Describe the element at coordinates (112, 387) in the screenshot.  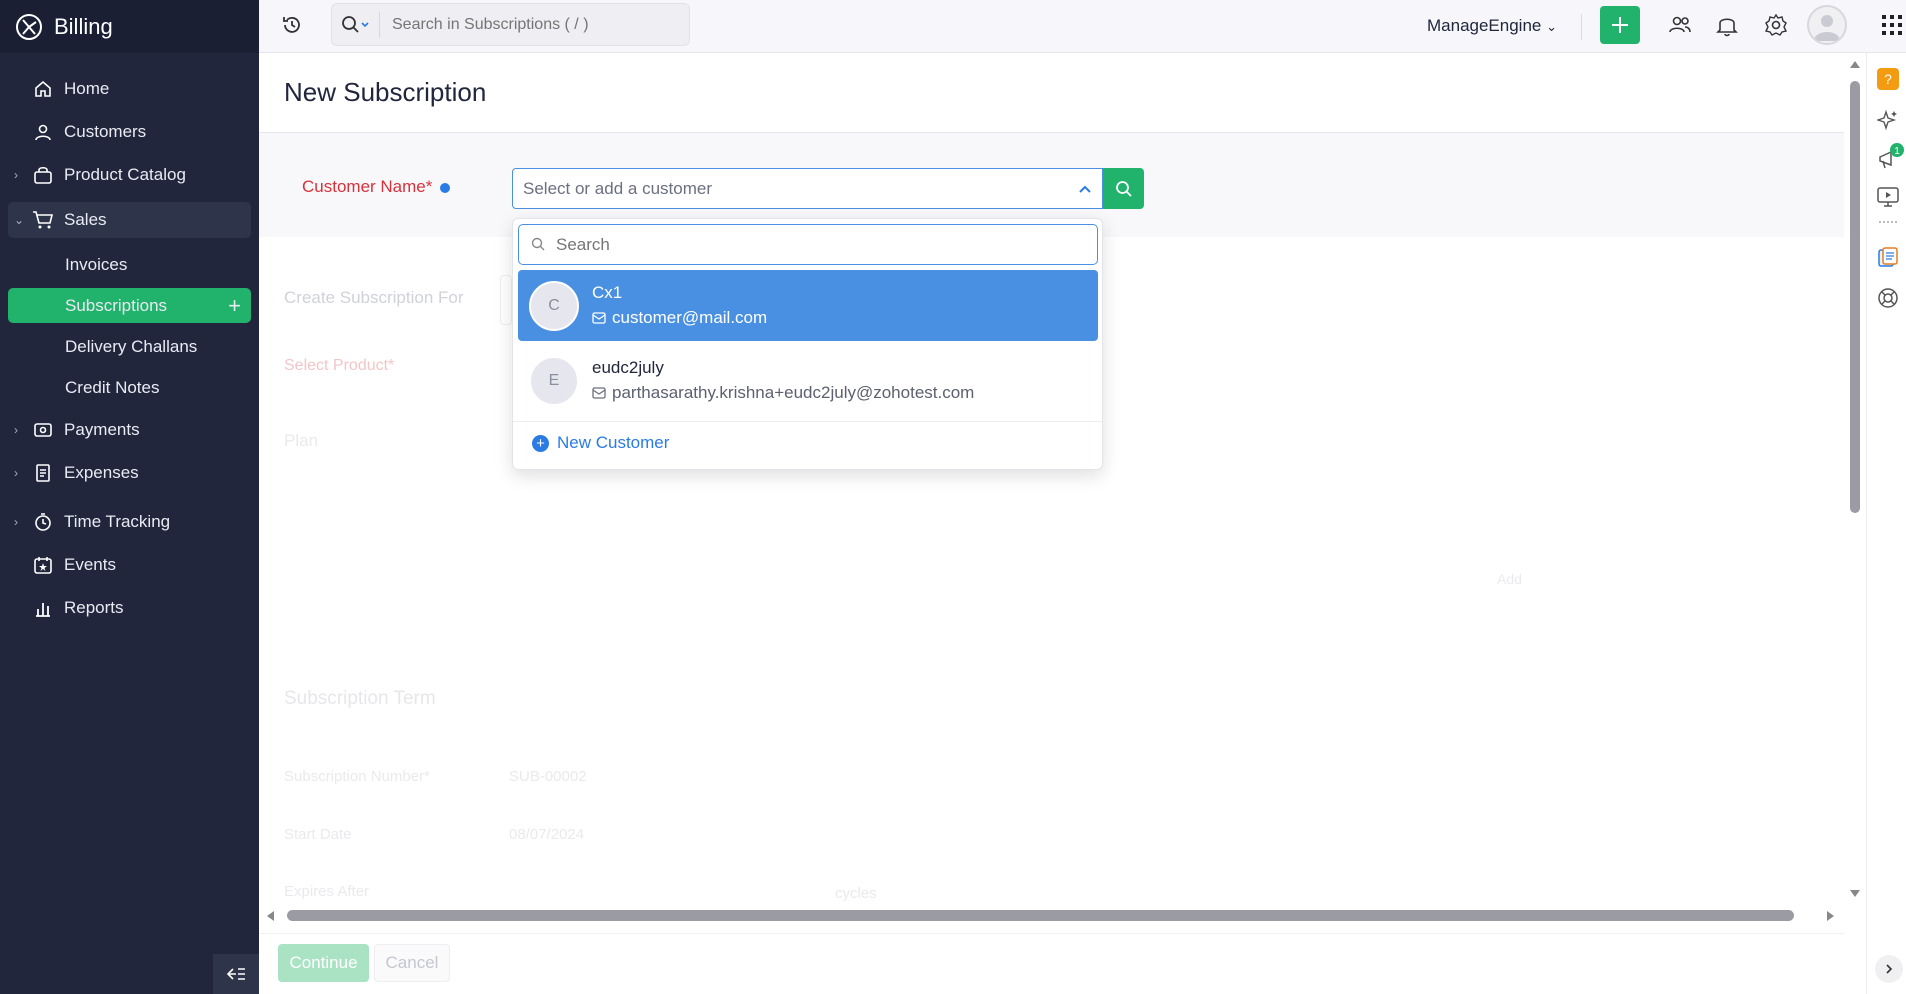
I see `sidebar-item-label: Credit Notes` at that location.